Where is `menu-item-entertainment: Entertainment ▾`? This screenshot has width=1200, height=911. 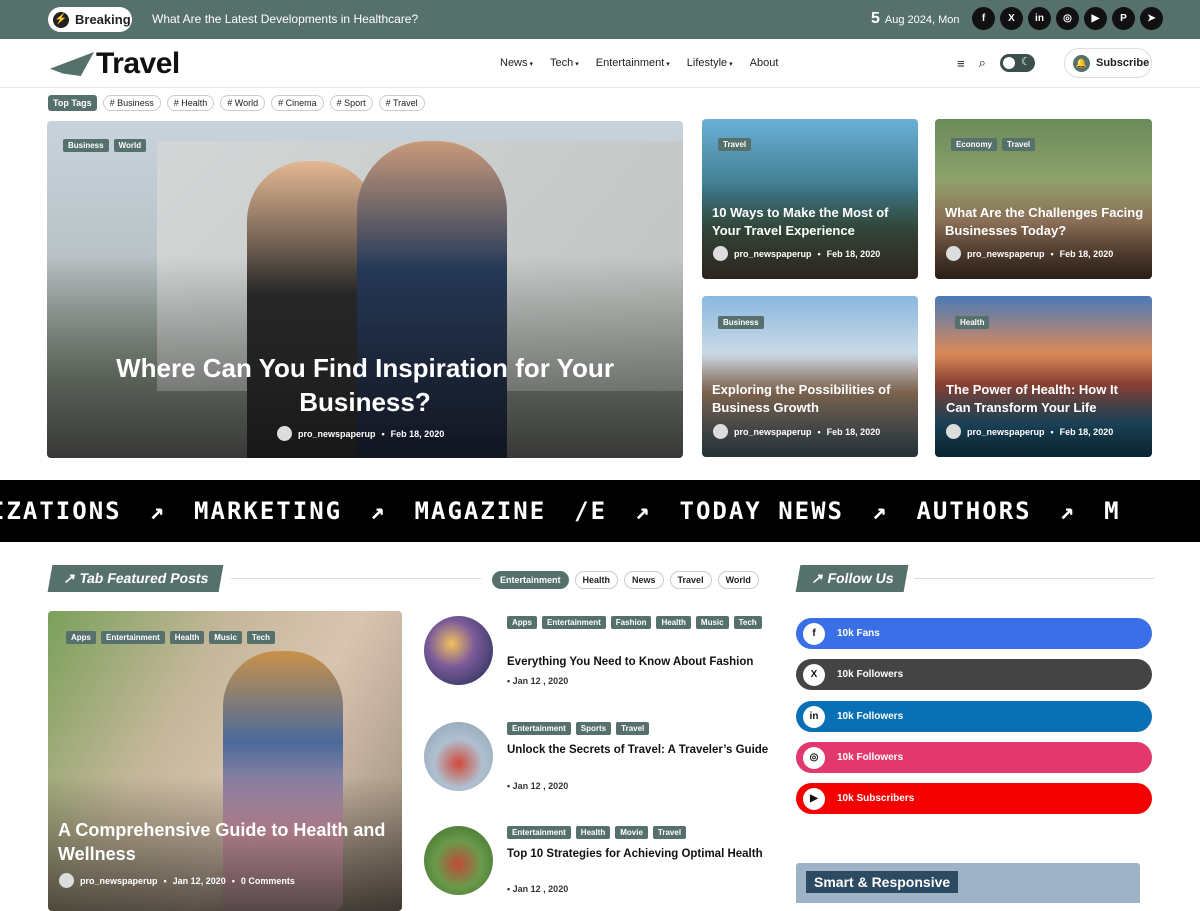
menu-item-entertainment: Entertainment ▾ is located at coordinates (633, 63).